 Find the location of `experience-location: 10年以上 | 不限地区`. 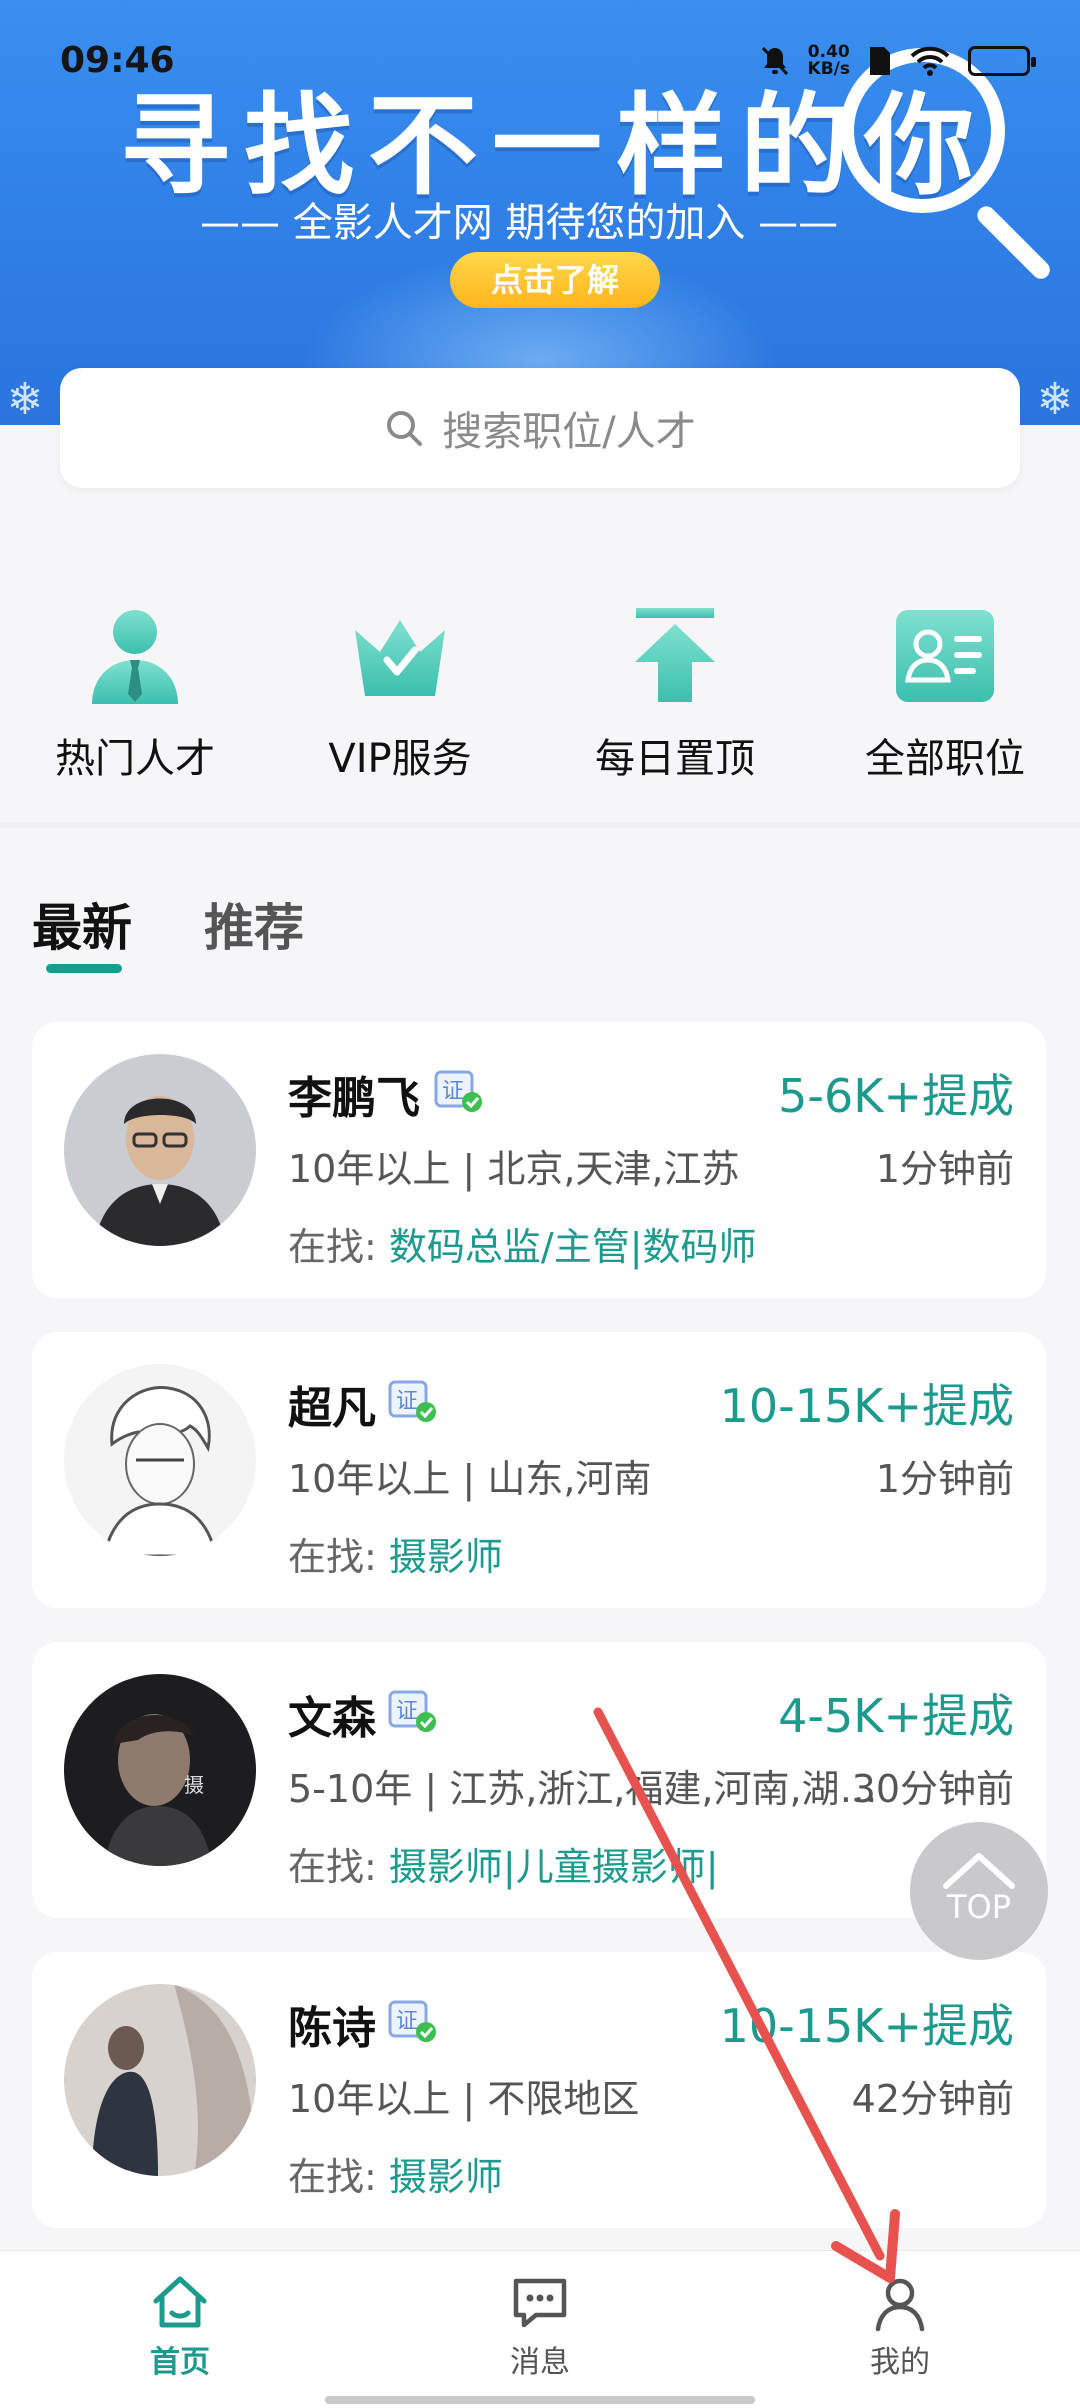

experience-location: 10年以上 | 不限地区 is located at coordinates (464, 2099).